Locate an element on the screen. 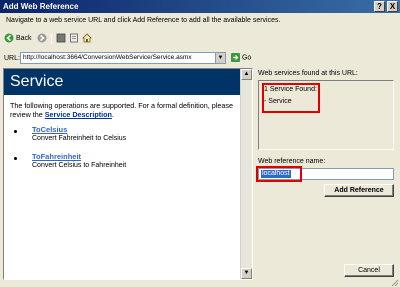 This screenshot has width=400, height=287. home-icon is located at coordinates (87, 38).